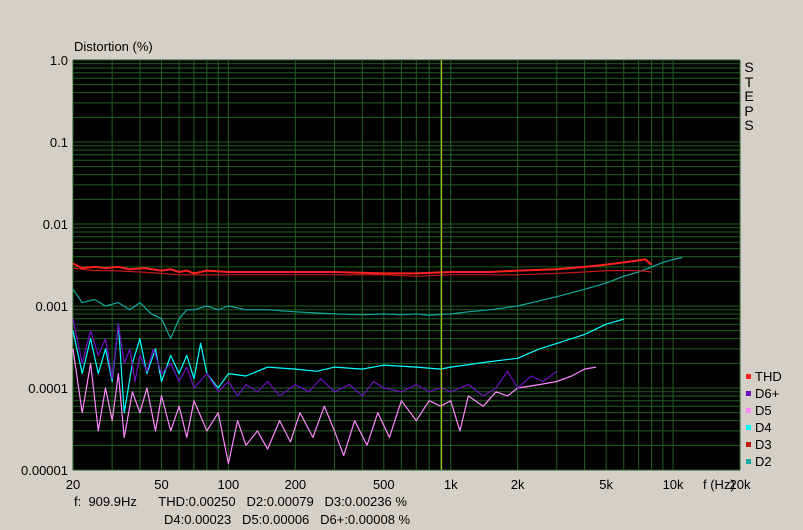 Image resolution: width=803 pixels, height=530 pixels. Describe the element at coordinates (59, 142) in the screenshot. I see `y-tick-label: 0.1` at that location.